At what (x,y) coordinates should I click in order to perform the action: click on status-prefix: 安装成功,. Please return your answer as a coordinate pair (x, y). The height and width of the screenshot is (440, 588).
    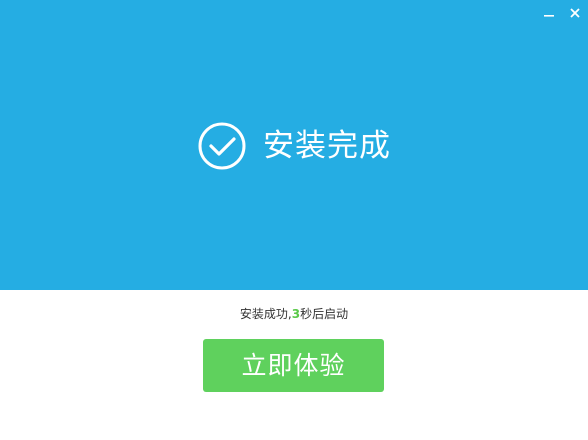
    Looking at the image, I should click on (265, 314).